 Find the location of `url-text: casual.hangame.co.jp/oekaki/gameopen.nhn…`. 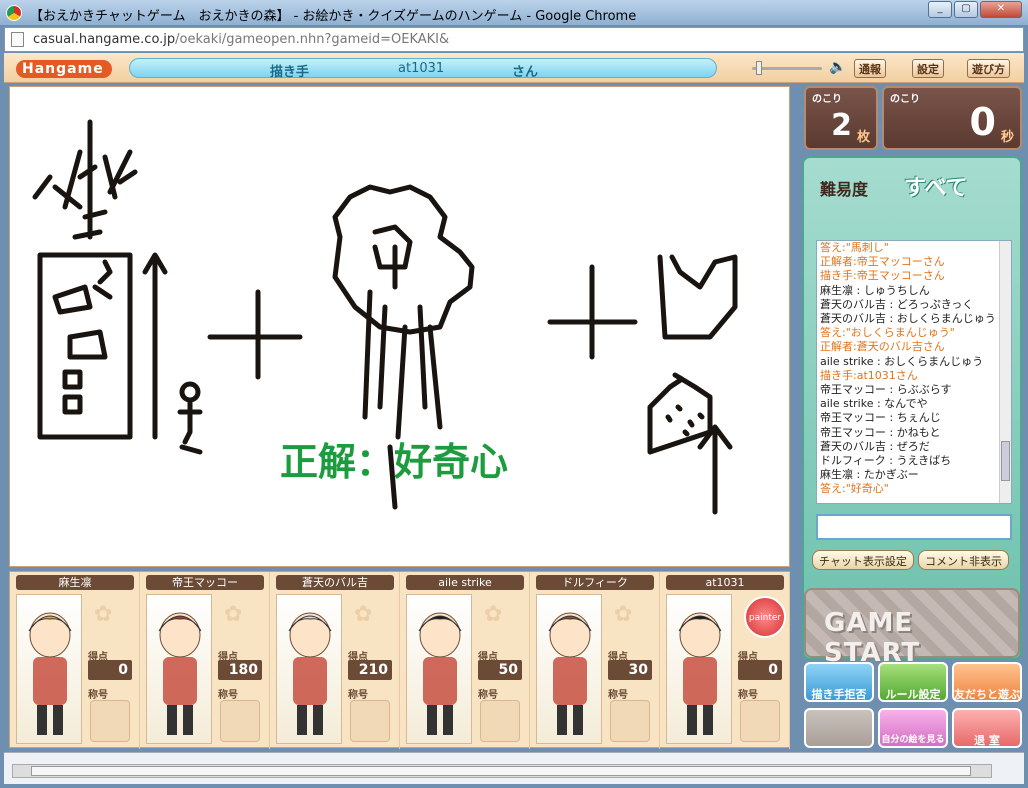

url-text: casual.hangame.co.jp/oekaki/gameopen.nhn… is located at coordinates (241, 39).